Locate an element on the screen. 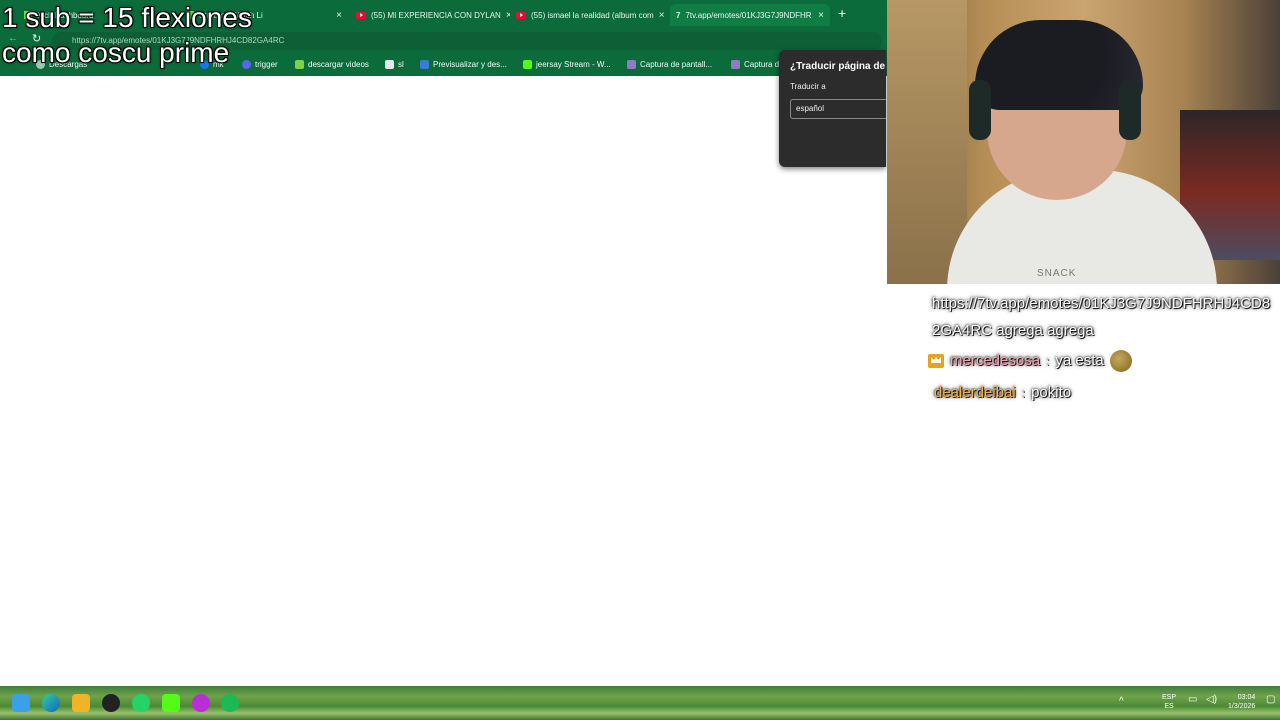 The height and width of the screenshot is (720, 1280). whatsapp-icon is located at coordinates (141, 703).